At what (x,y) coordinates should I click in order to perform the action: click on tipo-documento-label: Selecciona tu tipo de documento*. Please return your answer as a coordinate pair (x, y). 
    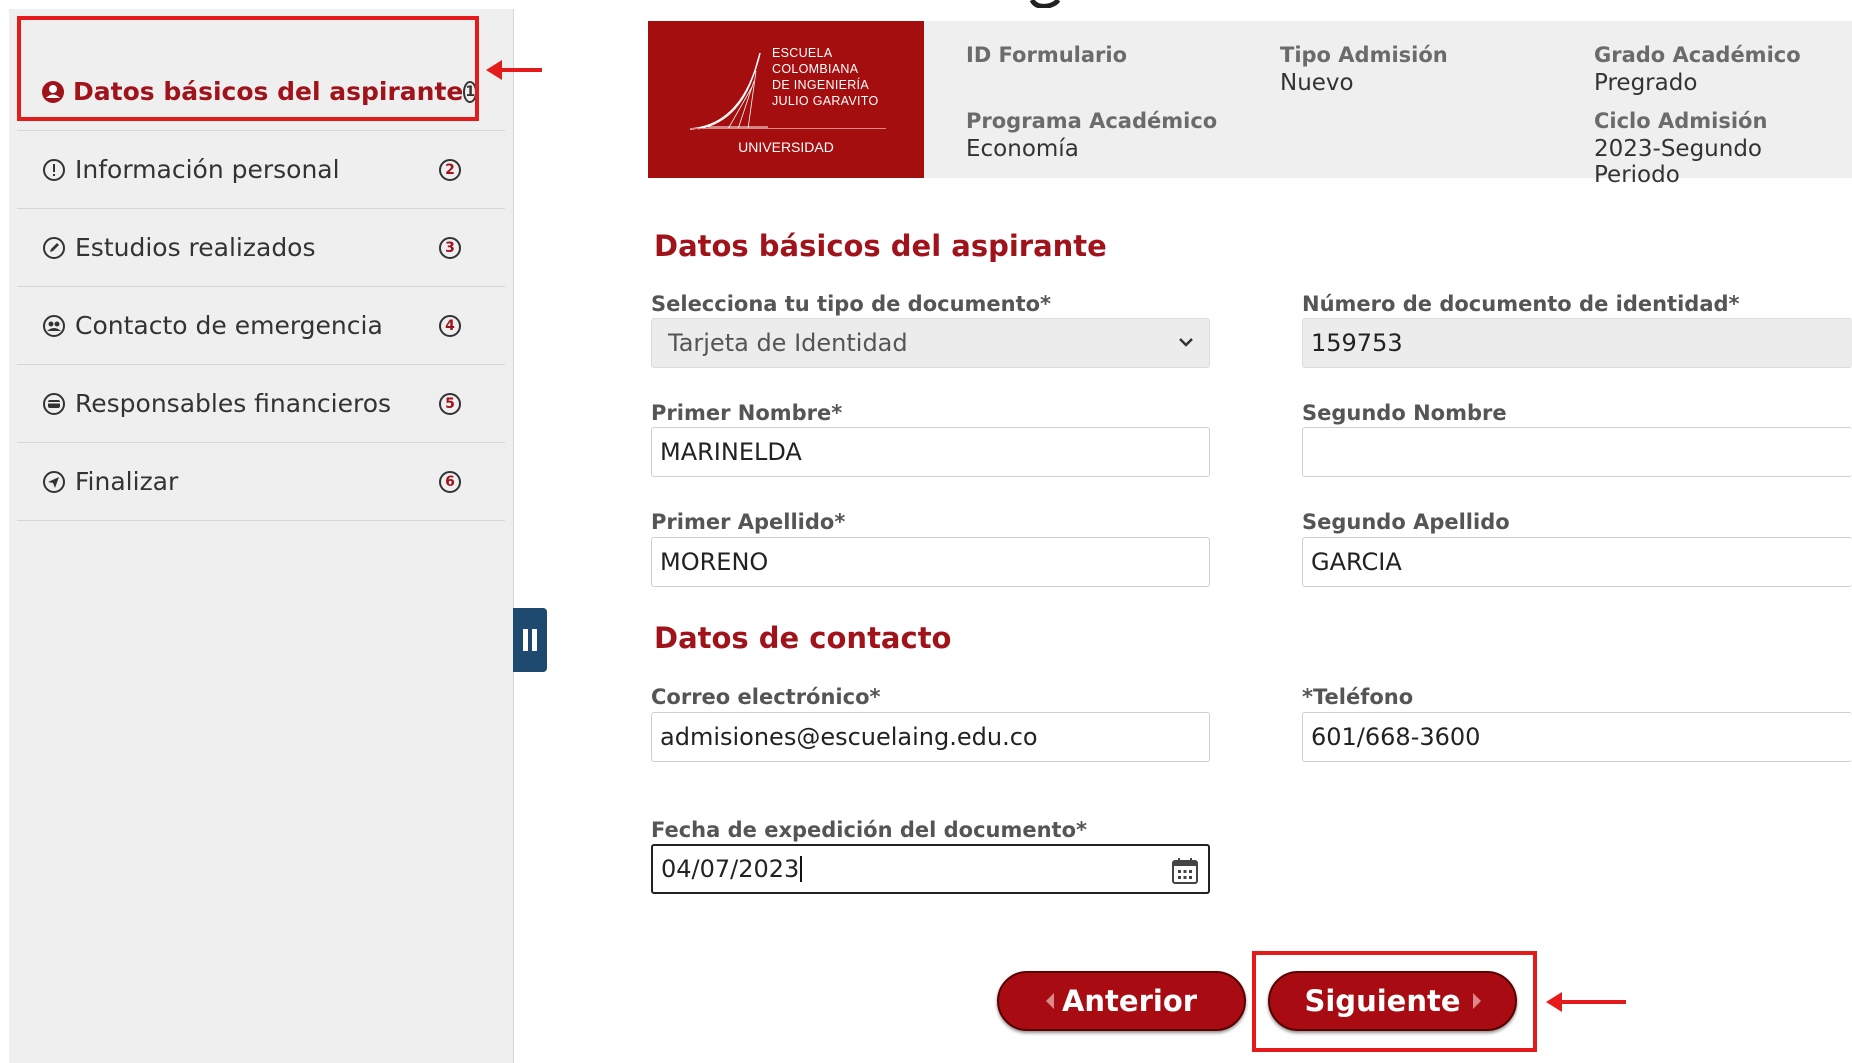
    Looking at the image, I should click on (851, 304).